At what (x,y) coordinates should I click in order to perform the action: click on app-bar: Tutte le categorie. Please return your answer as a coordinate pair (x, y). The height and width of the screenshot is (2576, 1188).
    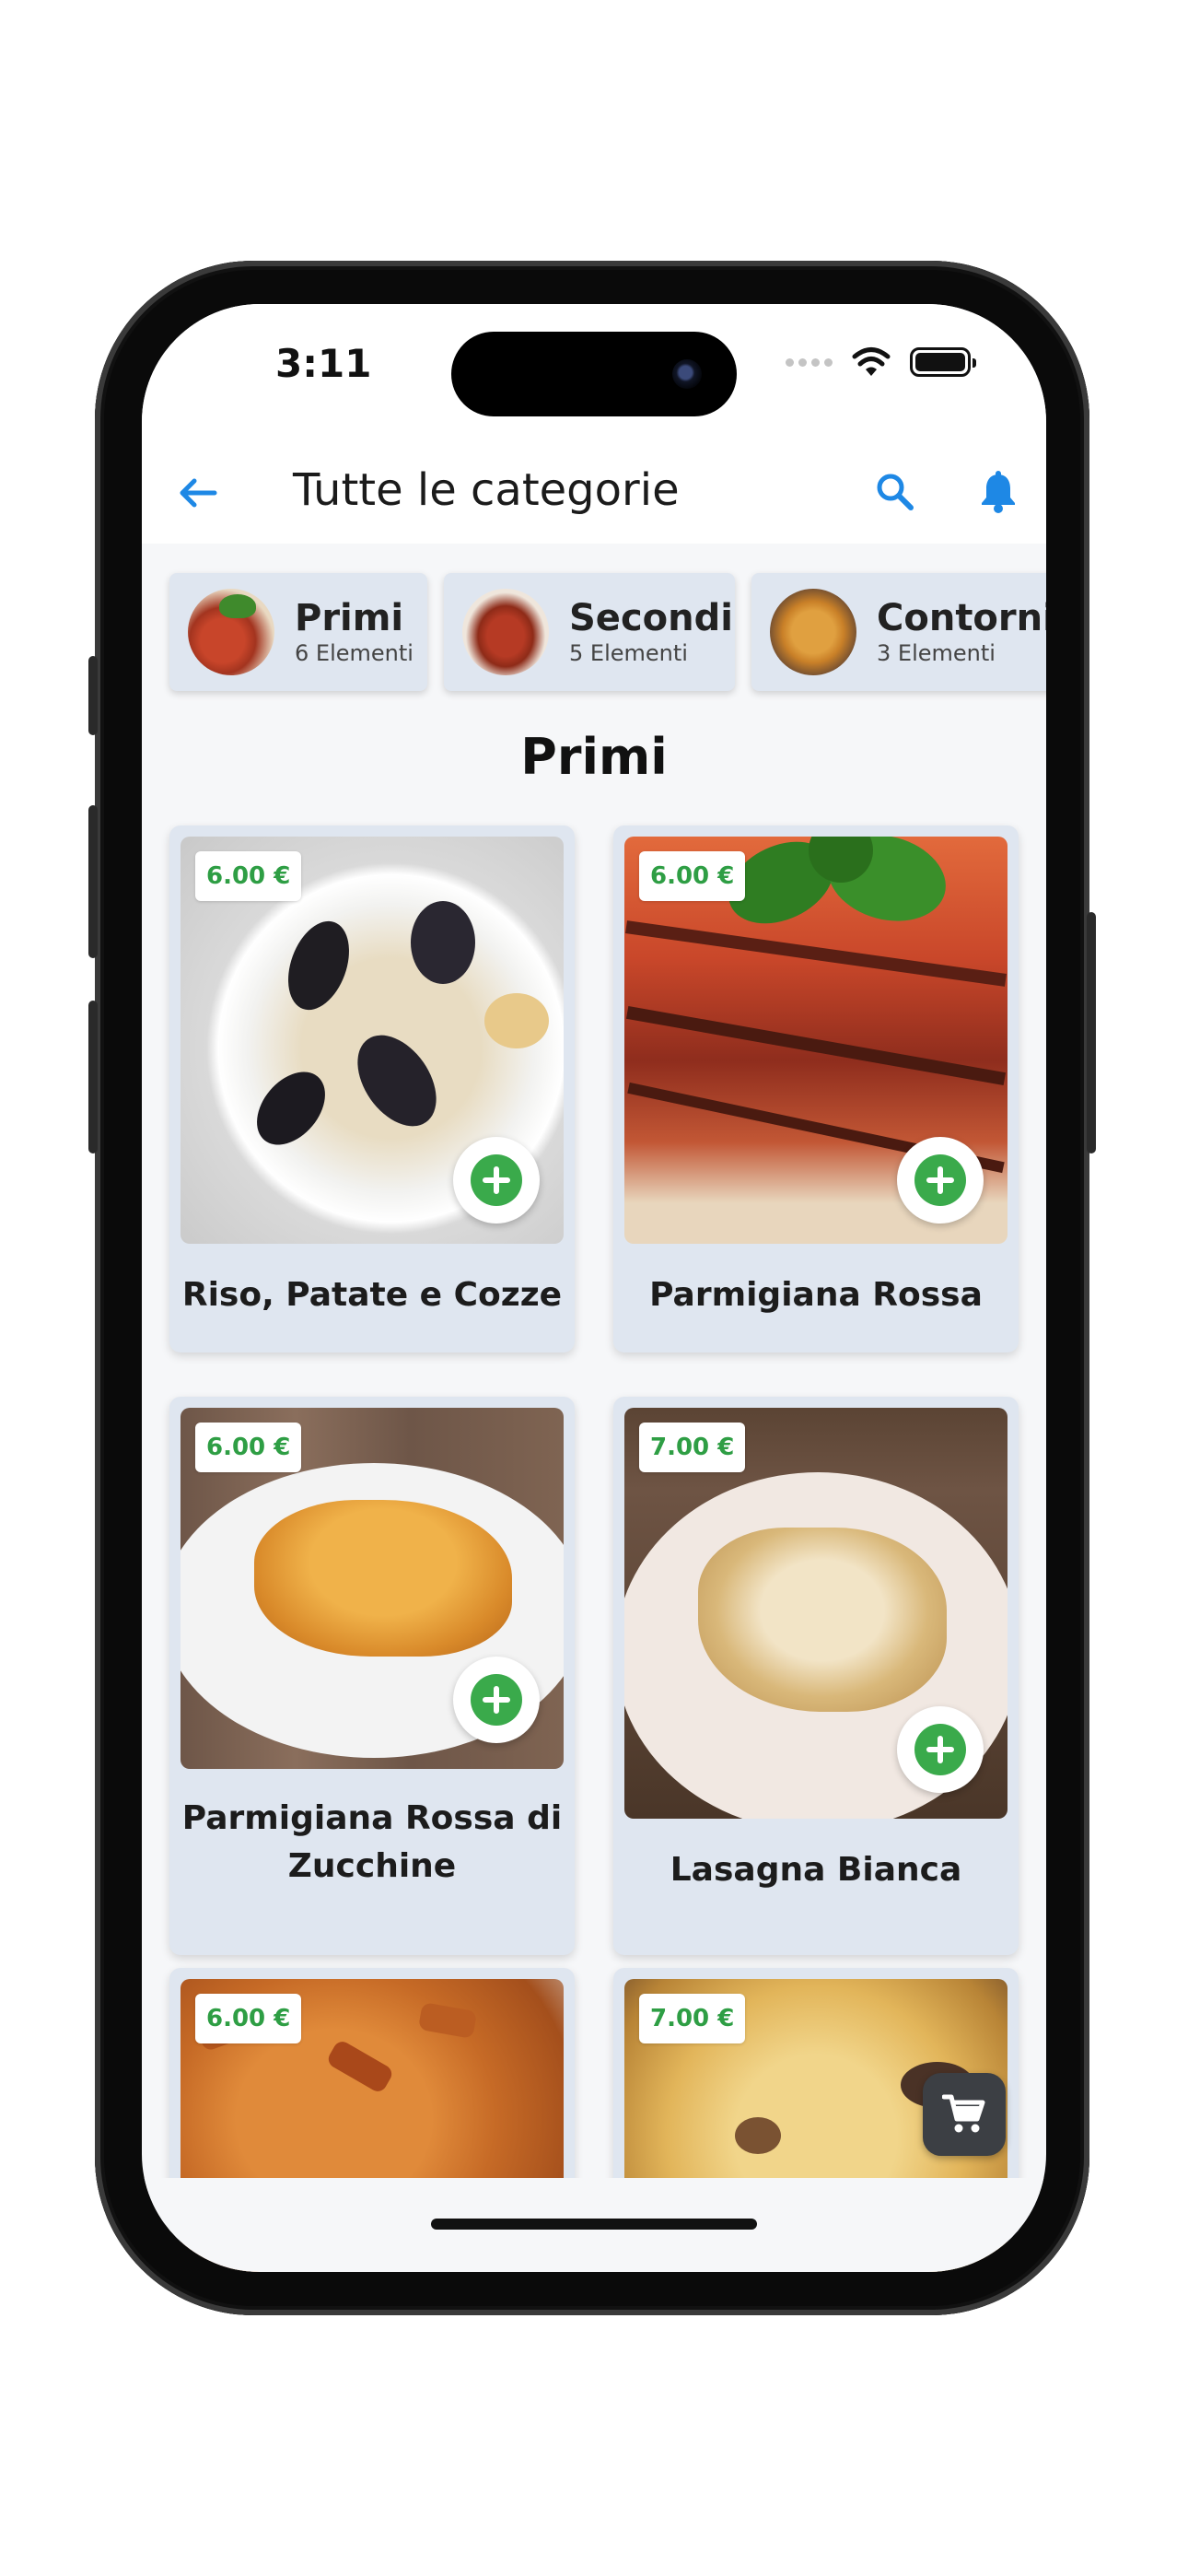
    Looking at the image, I should click on (594, 493).